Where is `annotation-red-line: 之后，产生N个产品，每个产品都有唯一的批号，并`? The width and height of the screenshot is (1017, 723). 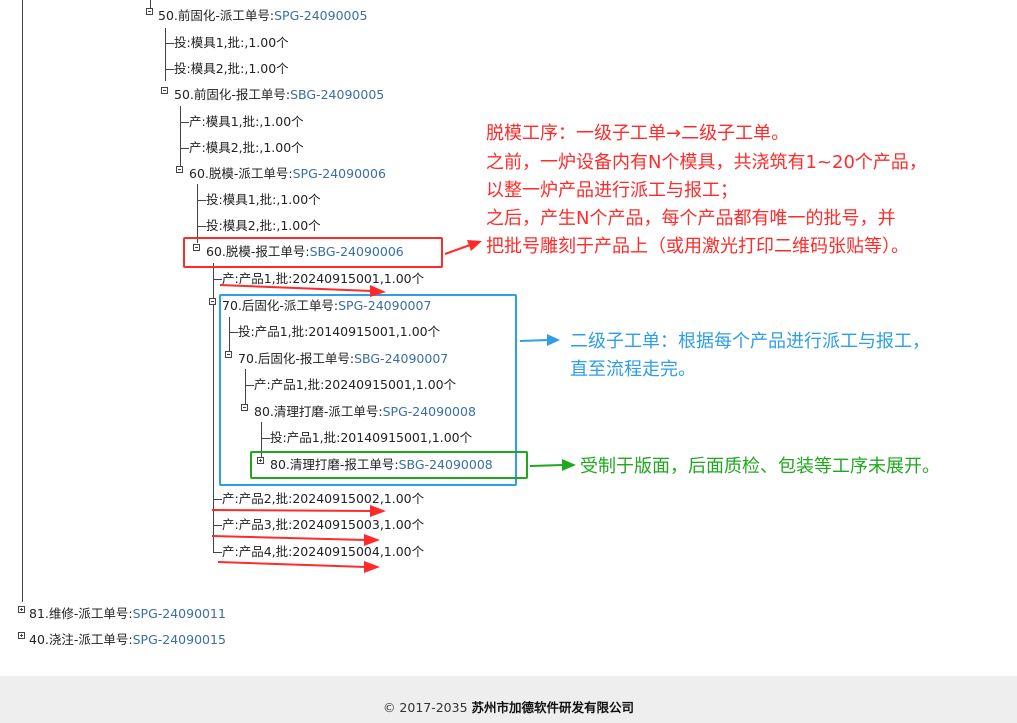
annotation-red-line: 之后，产生N个产品，每个产品都有唯一的批号，并 is located at coordinates (691, 218).